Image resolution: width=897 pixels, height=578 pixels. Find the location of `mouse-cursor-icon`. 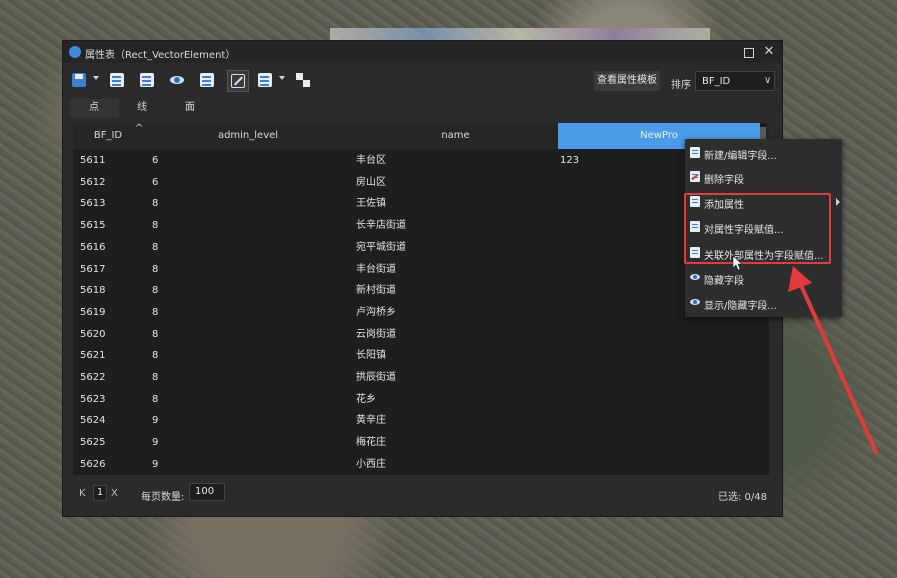

mouse-cursor-icon is located at coordinates (737, 263).